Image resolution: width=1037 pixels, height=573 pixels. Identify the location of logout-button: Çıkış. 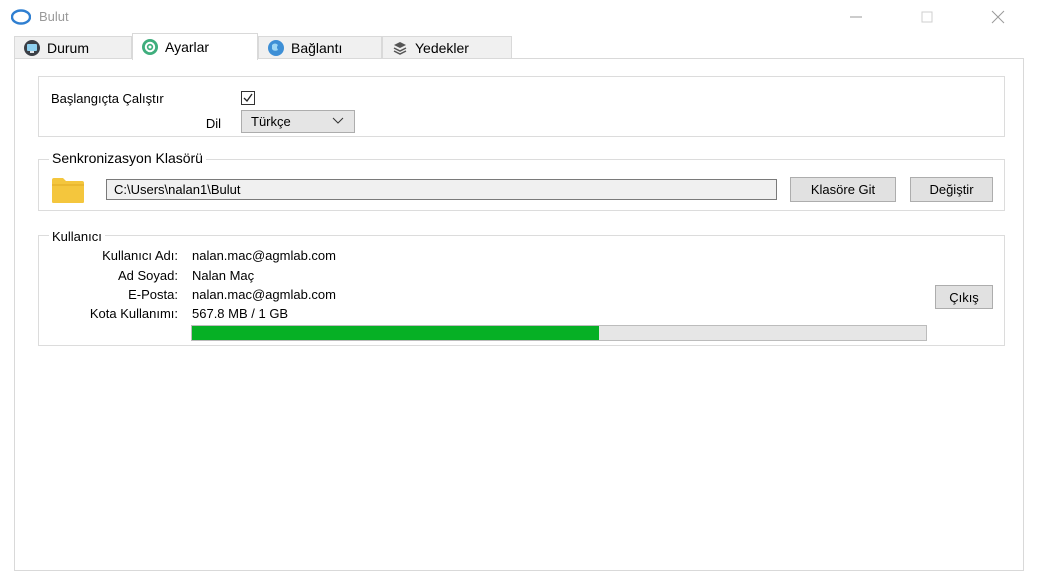
(964, 297).